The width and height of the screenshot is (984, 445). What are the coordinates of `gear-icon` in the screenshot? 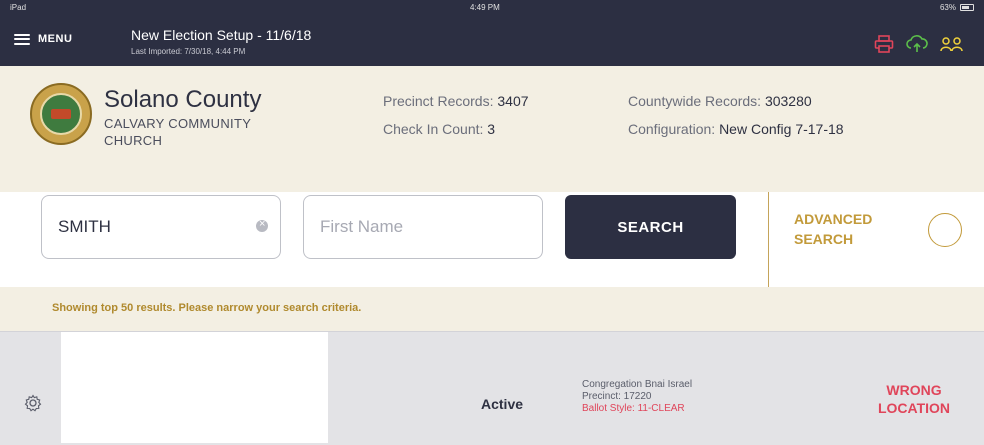 It's located at (33, 405).